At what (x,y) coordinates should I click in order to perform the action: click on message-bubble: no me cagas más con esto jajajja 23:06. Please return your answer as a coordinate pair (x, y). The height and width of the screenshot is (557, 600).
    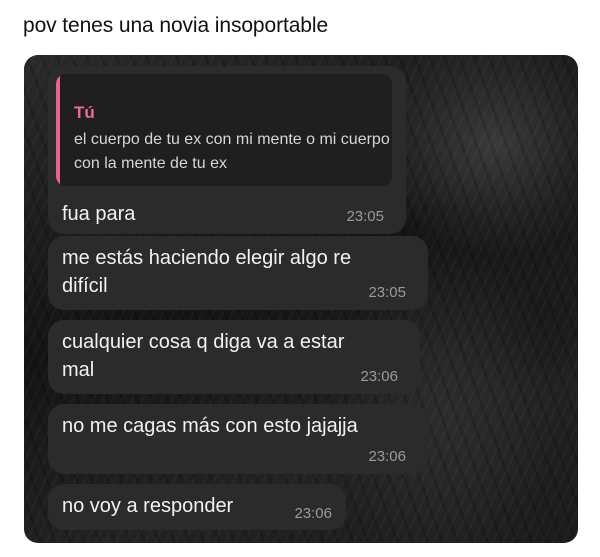
    Looking at the image, I should click on (238, 439).